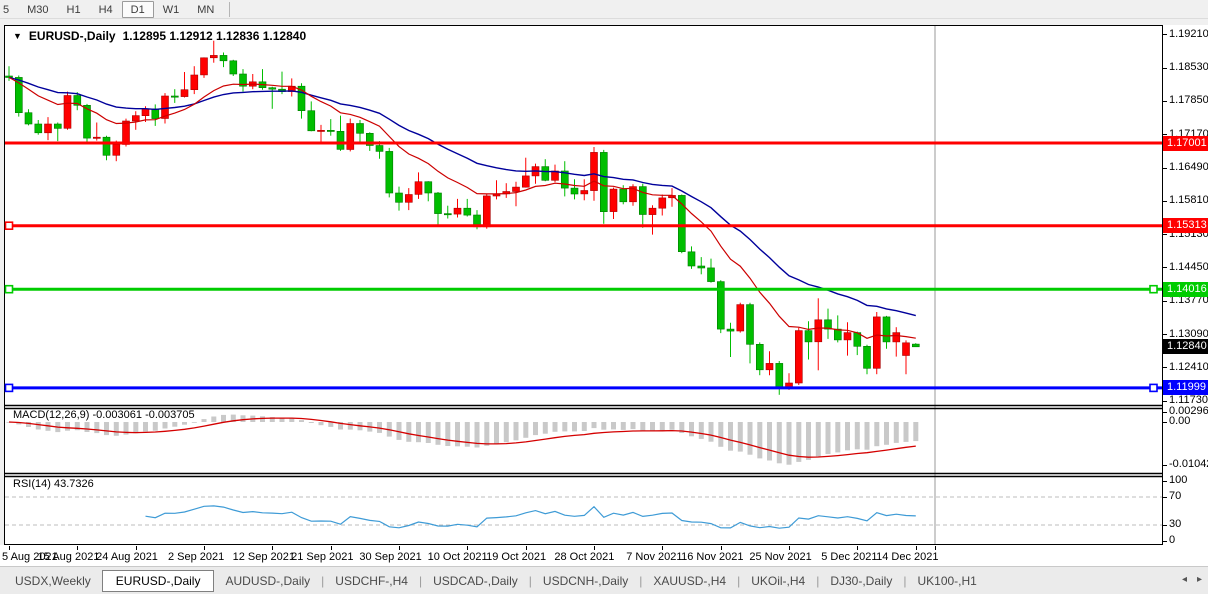  What do you see at coordinates (264, 557) in the screenshot?
I see `date-label: 12 Sep 2021` at bounding box center [264, 557].